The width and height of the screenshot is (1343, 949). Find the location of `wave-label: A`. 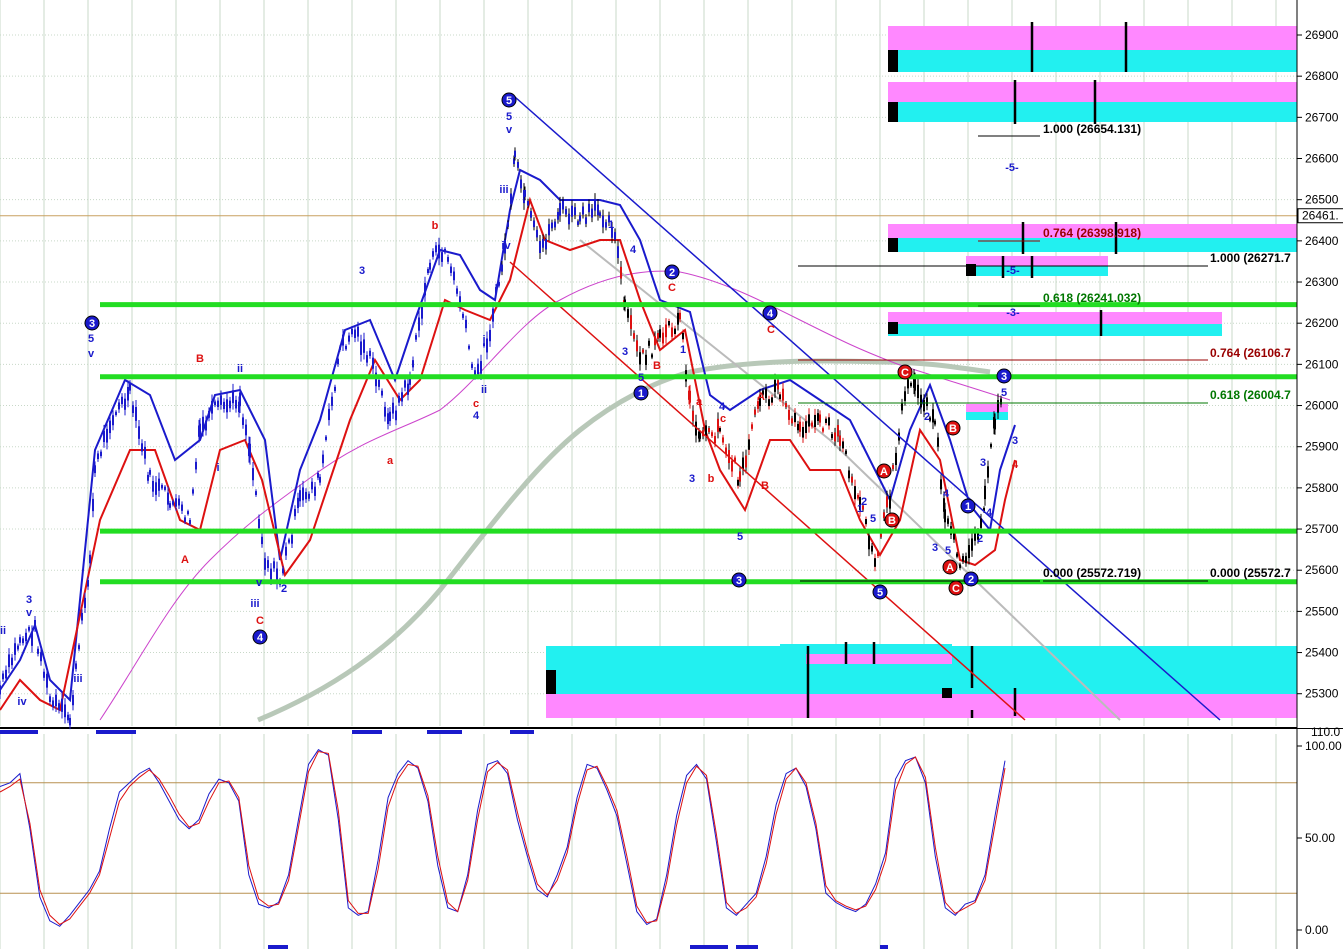

wave-label: A is located at coordinates (185, 560).